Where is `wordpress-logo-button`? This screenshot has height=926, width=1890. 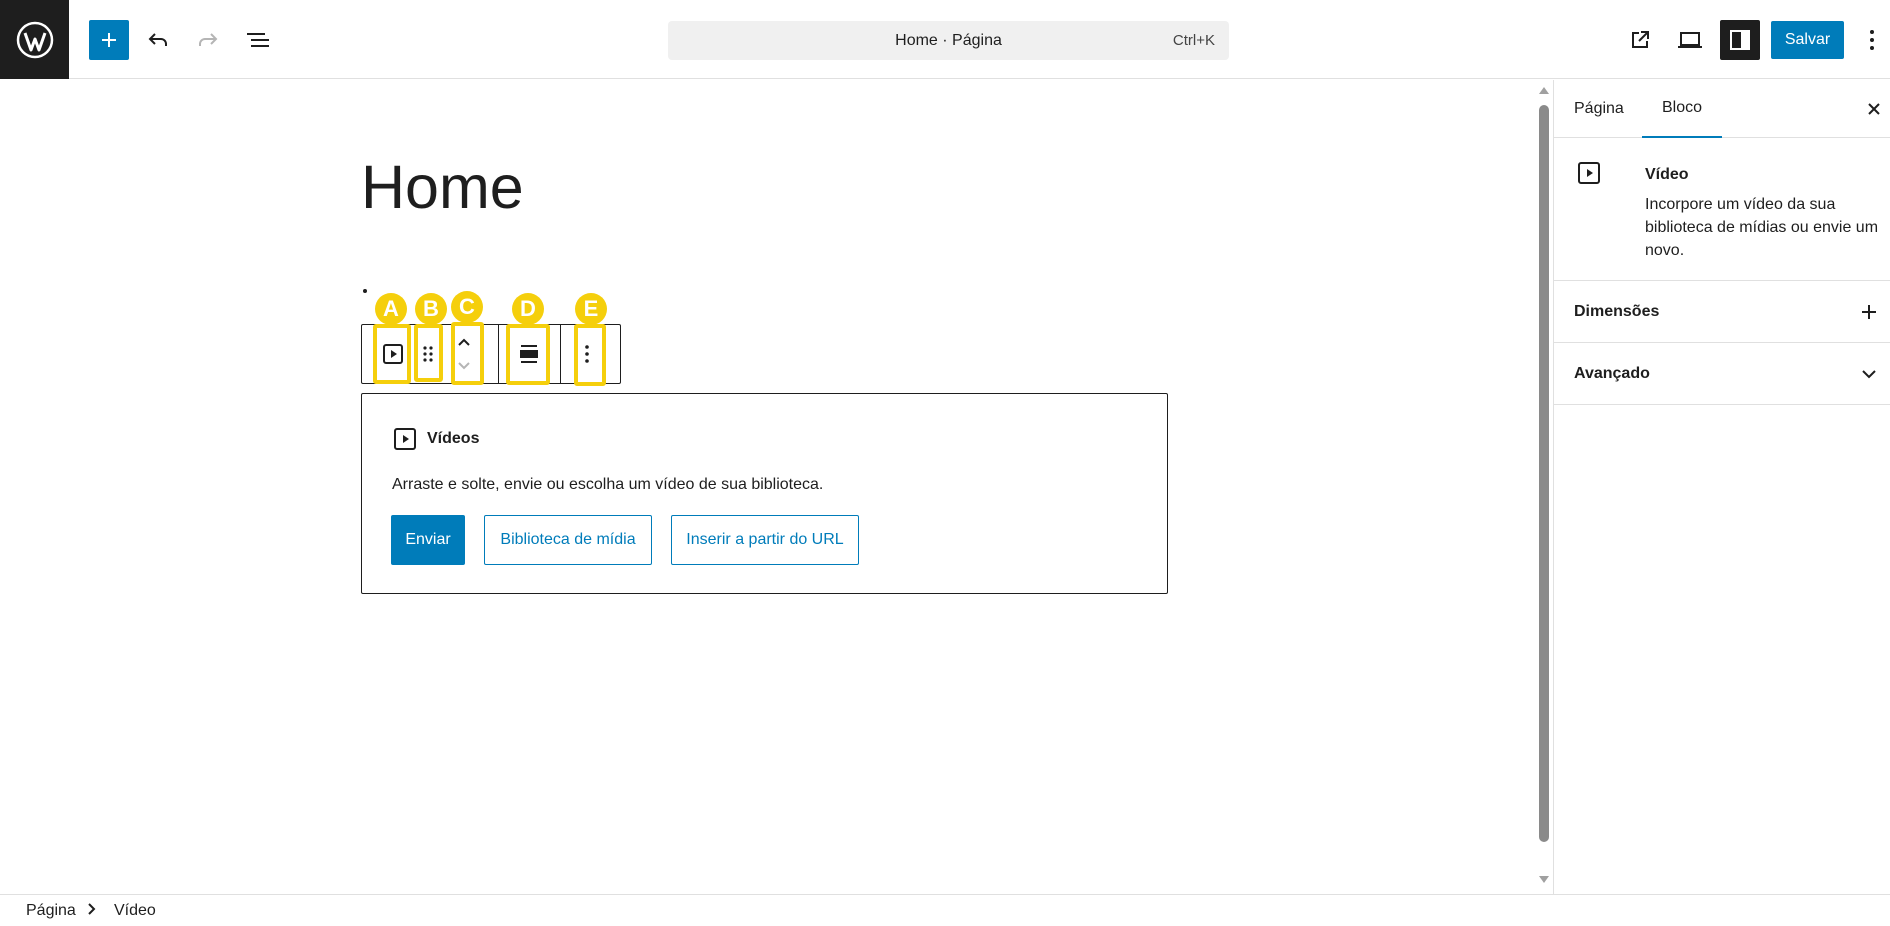
wordpress-logo-button is located at coordinates (34, 39).